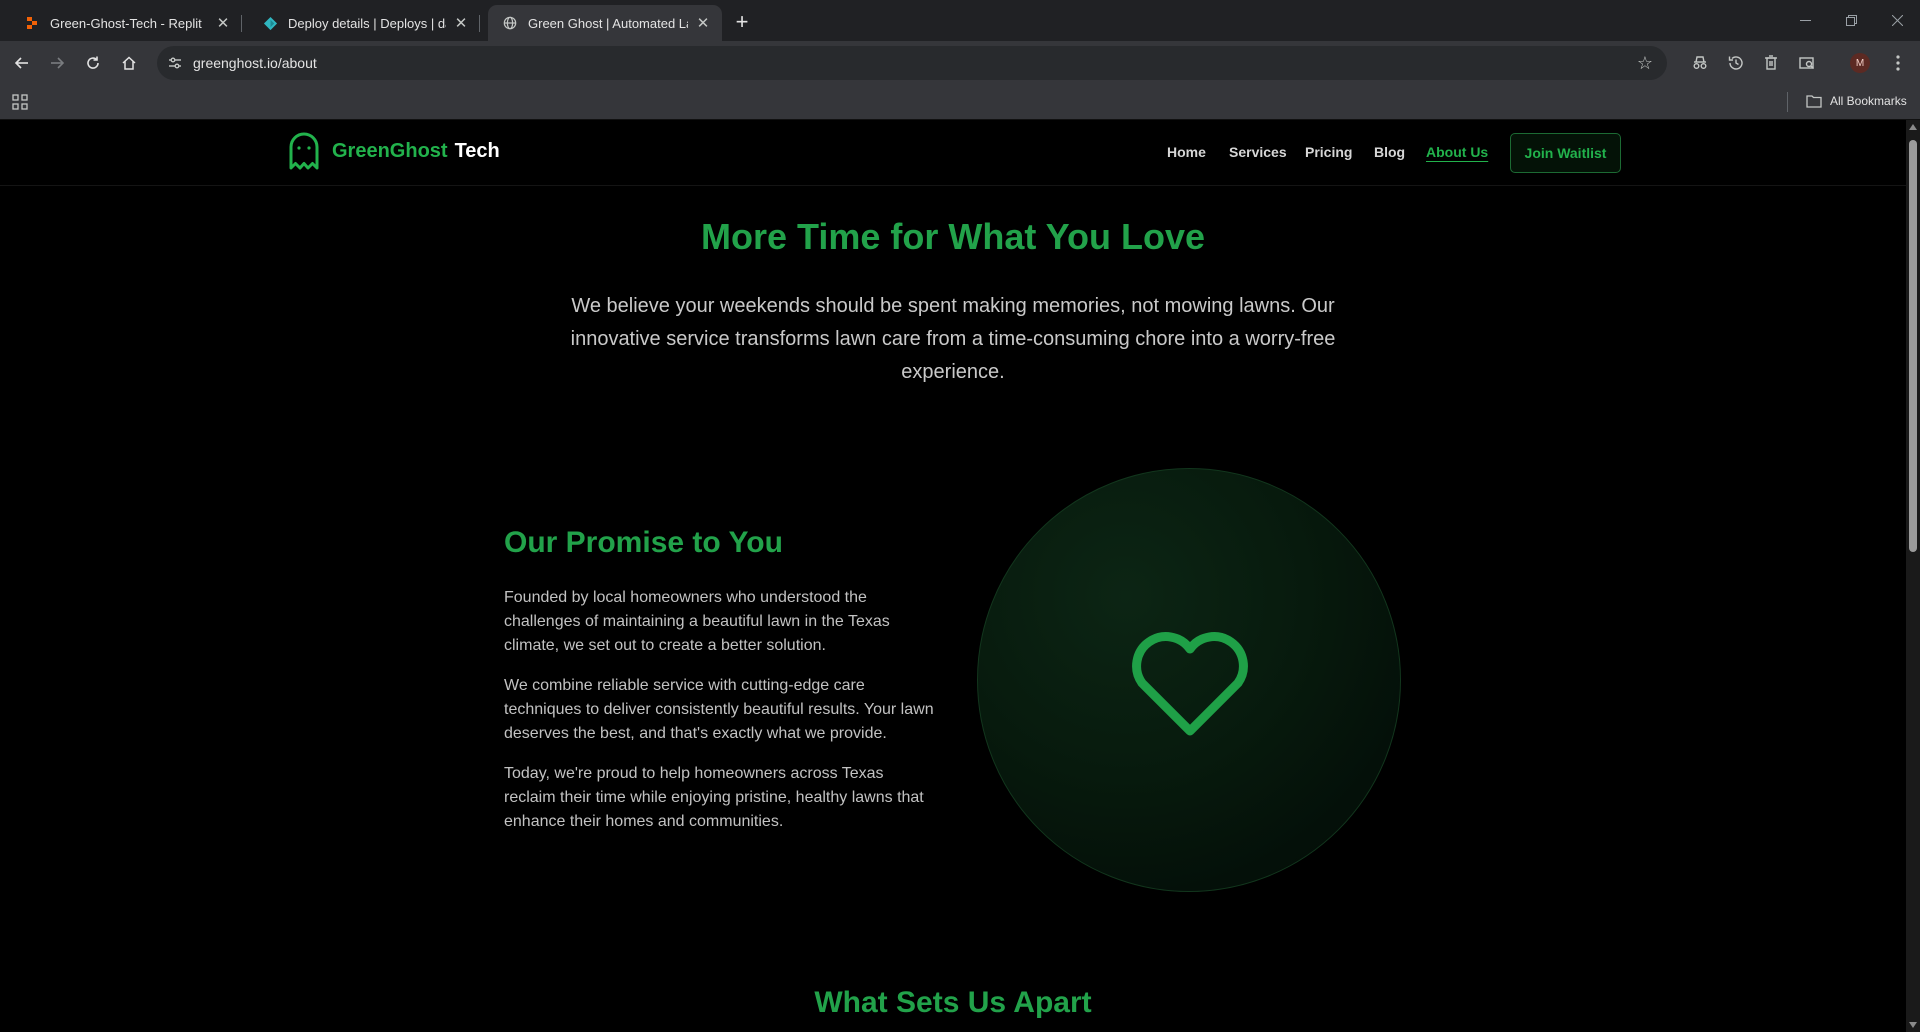 The height and width of the screenshot is (1032, 1920). I want to click on nav-blog: Blog, so click(1389, 152).